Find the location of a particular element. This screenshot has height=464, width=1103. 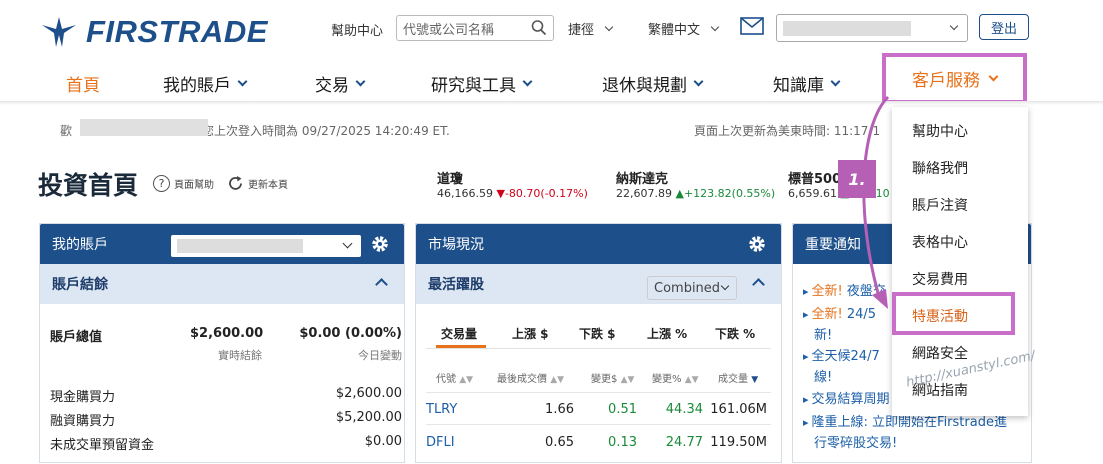

nav-home-label: 首頁 is located at coordinates (83, 86).